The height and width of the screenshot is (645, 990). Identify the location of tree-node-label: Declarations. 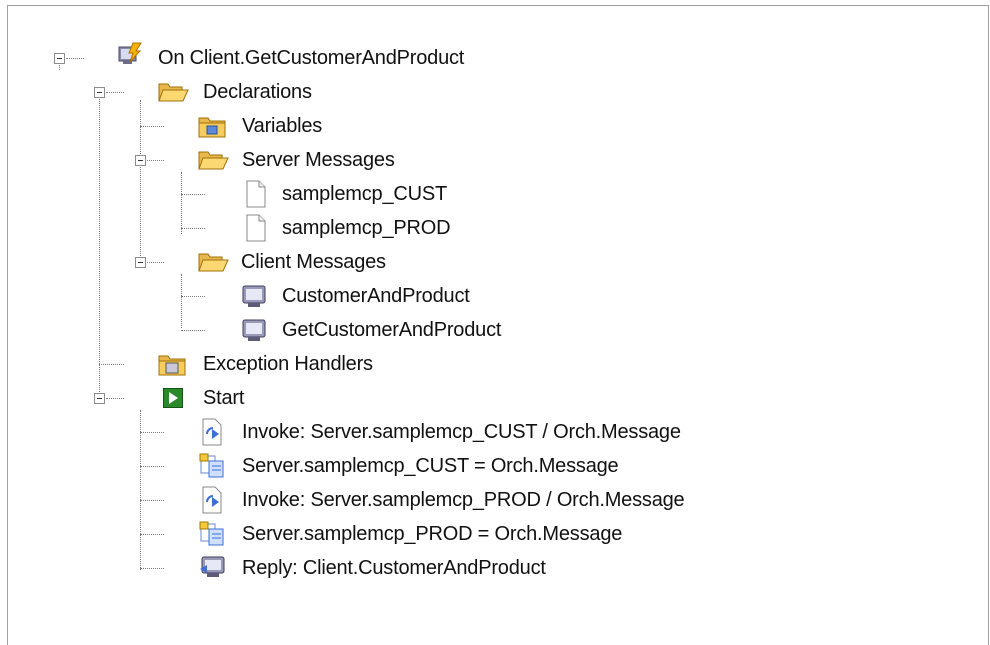
(257, 92).